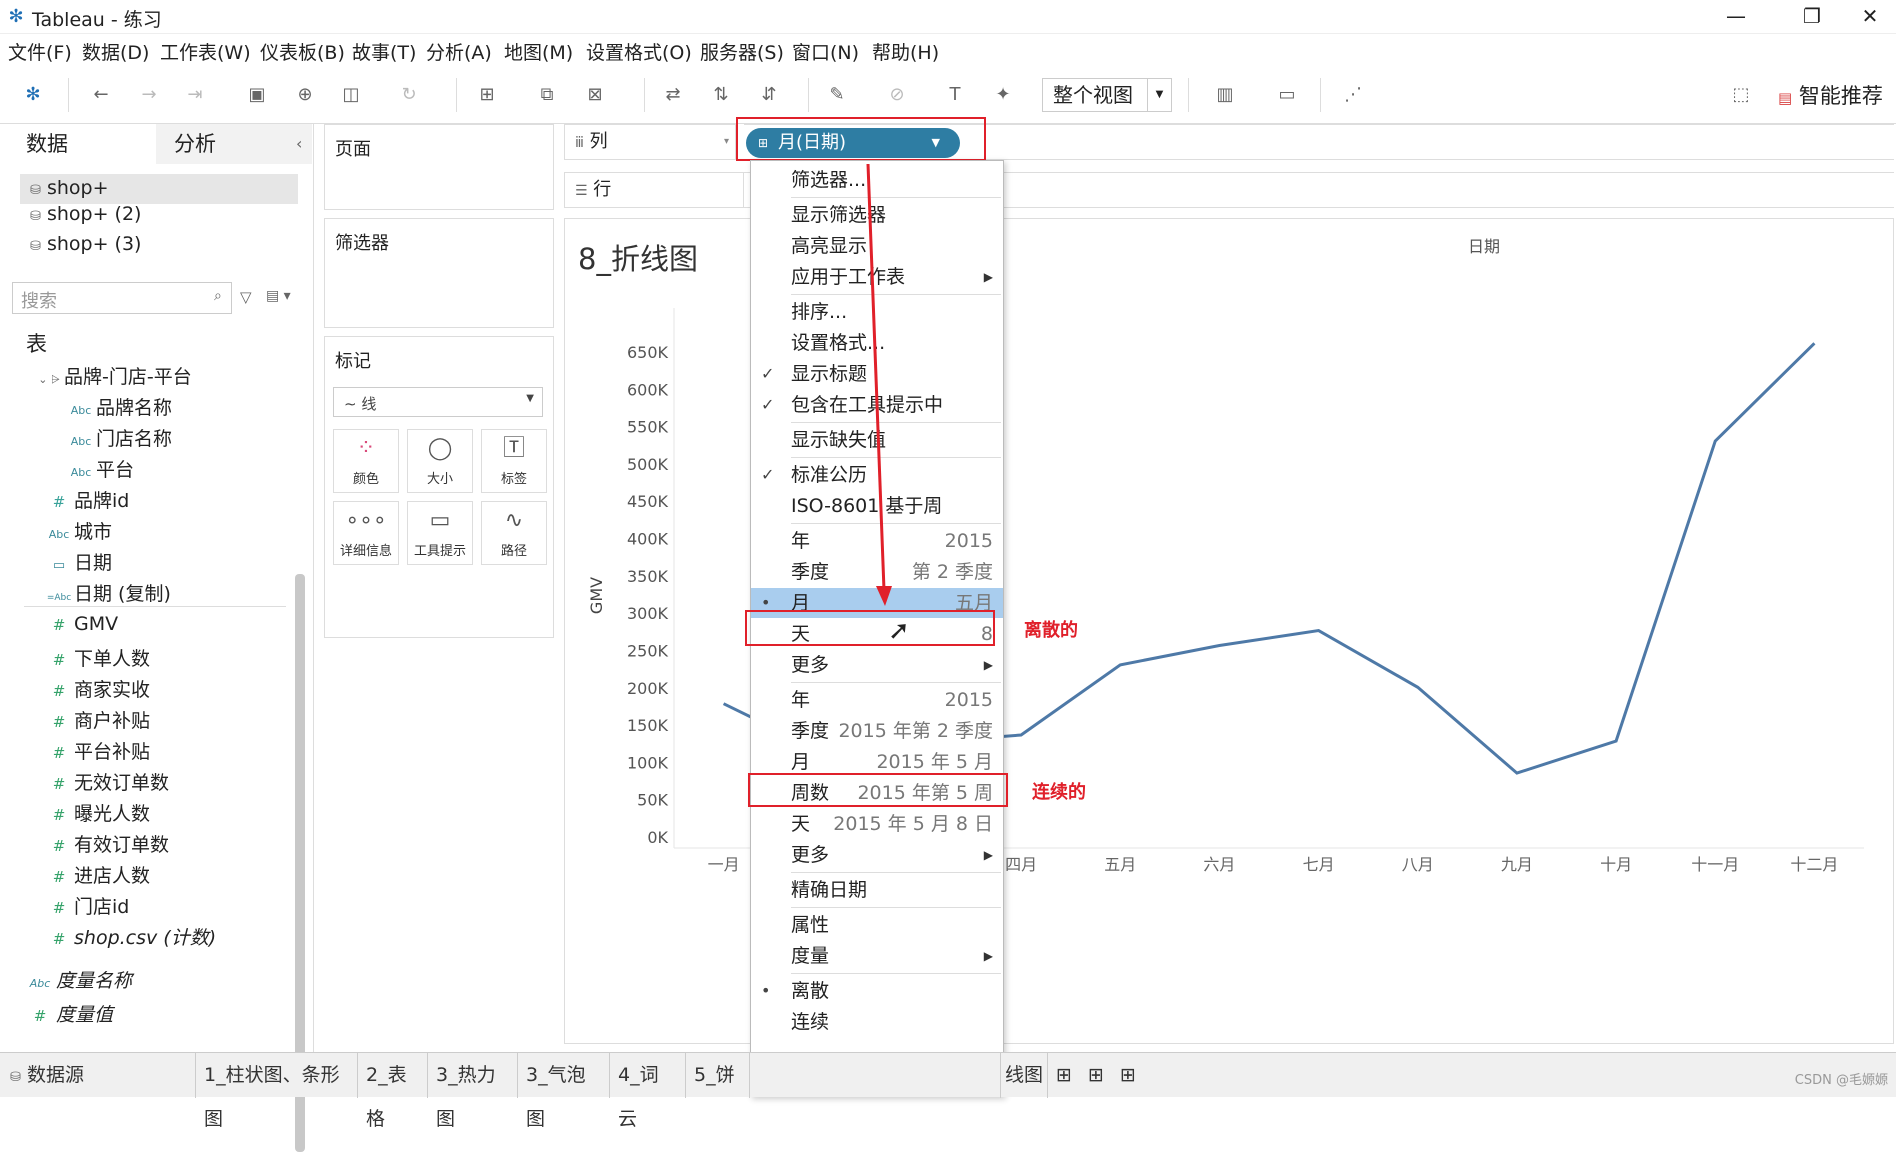 This screenshot has width=1896, height=1152. What do you see at coordinates (1128, 1075) in the screenshot?
I see `new-story-icon: ⊞` at bounding box center [1128, 1075].